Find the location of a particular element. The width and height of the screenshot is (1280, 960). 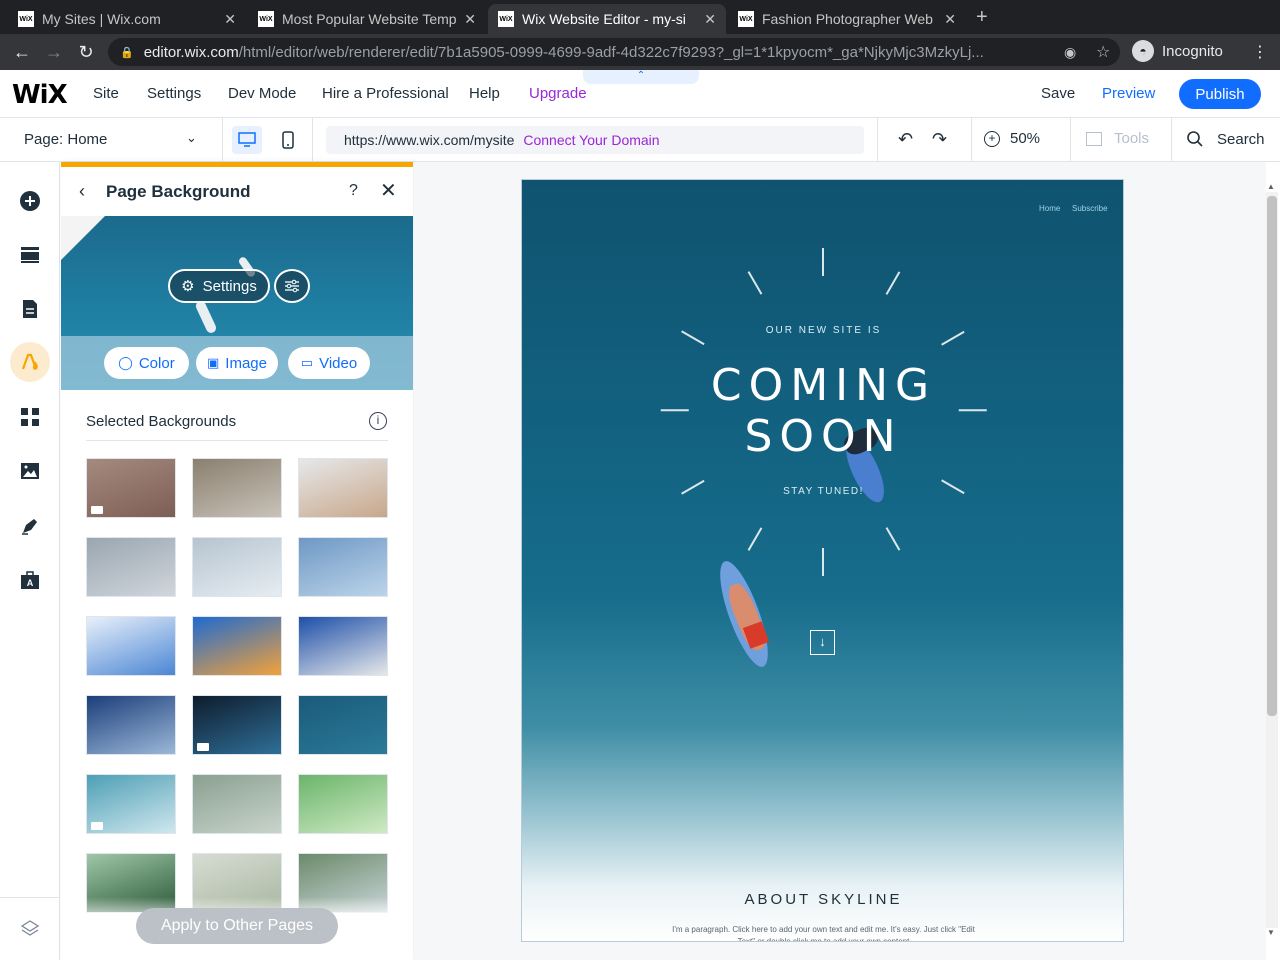

menu-settings: Settings is located at coordinates (174, 93).